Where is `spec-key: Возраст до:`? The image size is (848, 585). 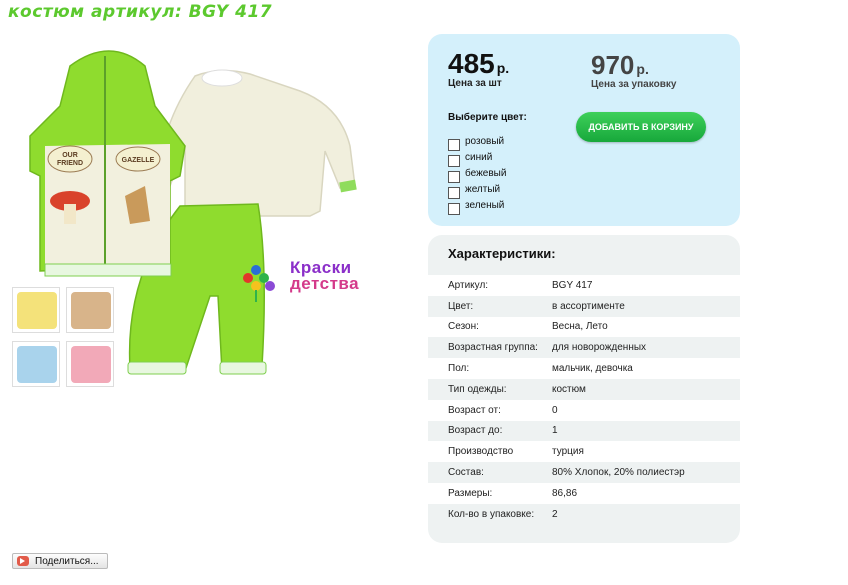 spec-key: Возраст до: is located at coordinates (475, 431).